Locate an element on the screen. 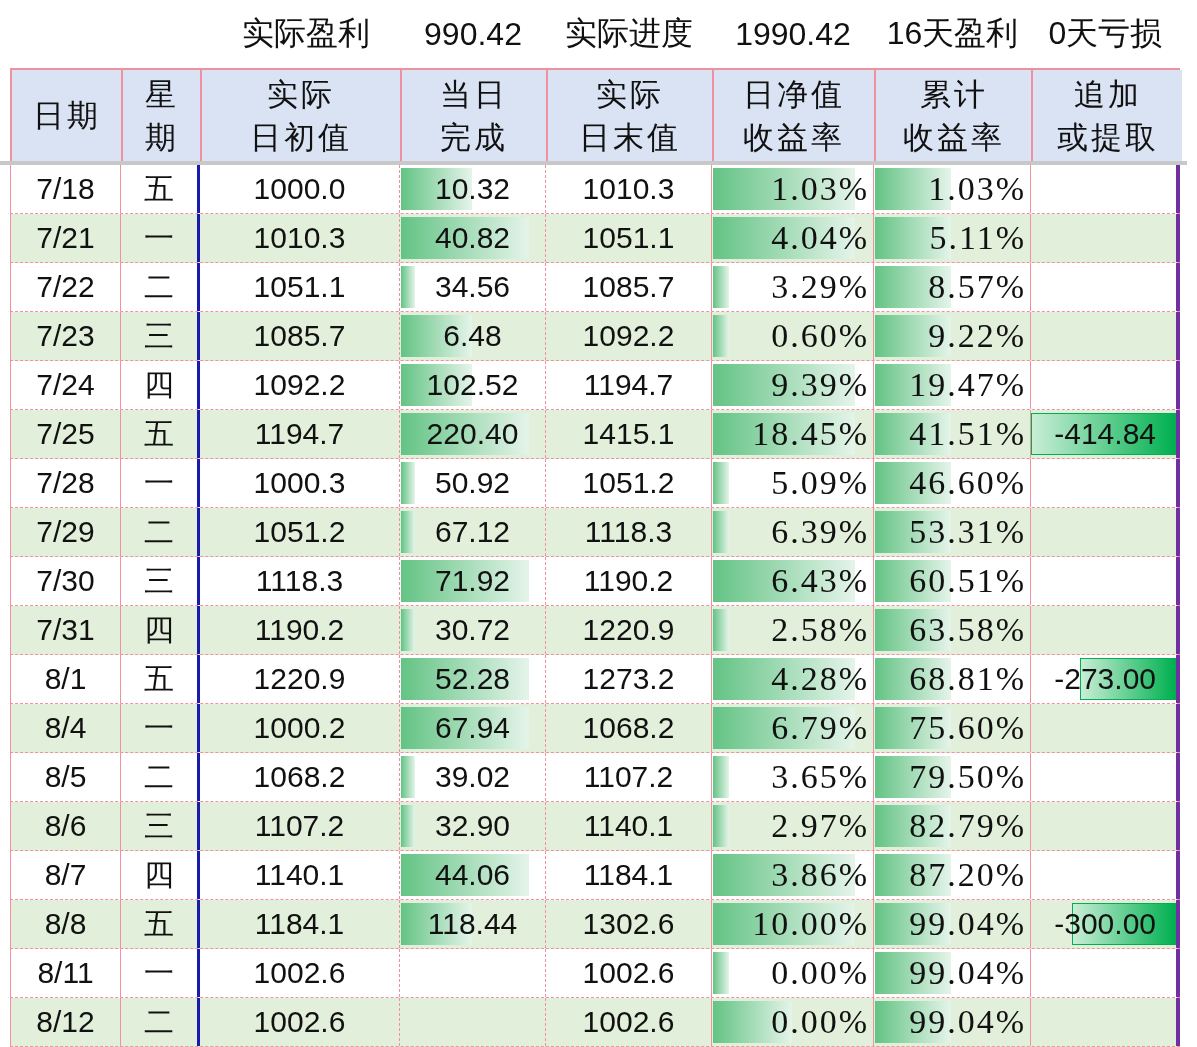 The width and height of the screenshot is (1197, 1047). value-text: 1302.6 is located at coordinates (628, 924).